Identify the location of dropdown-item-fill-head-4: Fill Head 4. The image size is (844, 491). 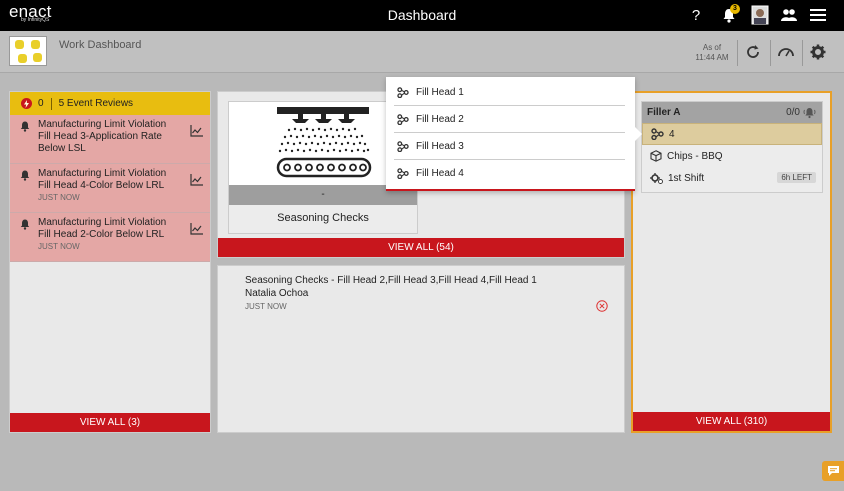
(509, 173).